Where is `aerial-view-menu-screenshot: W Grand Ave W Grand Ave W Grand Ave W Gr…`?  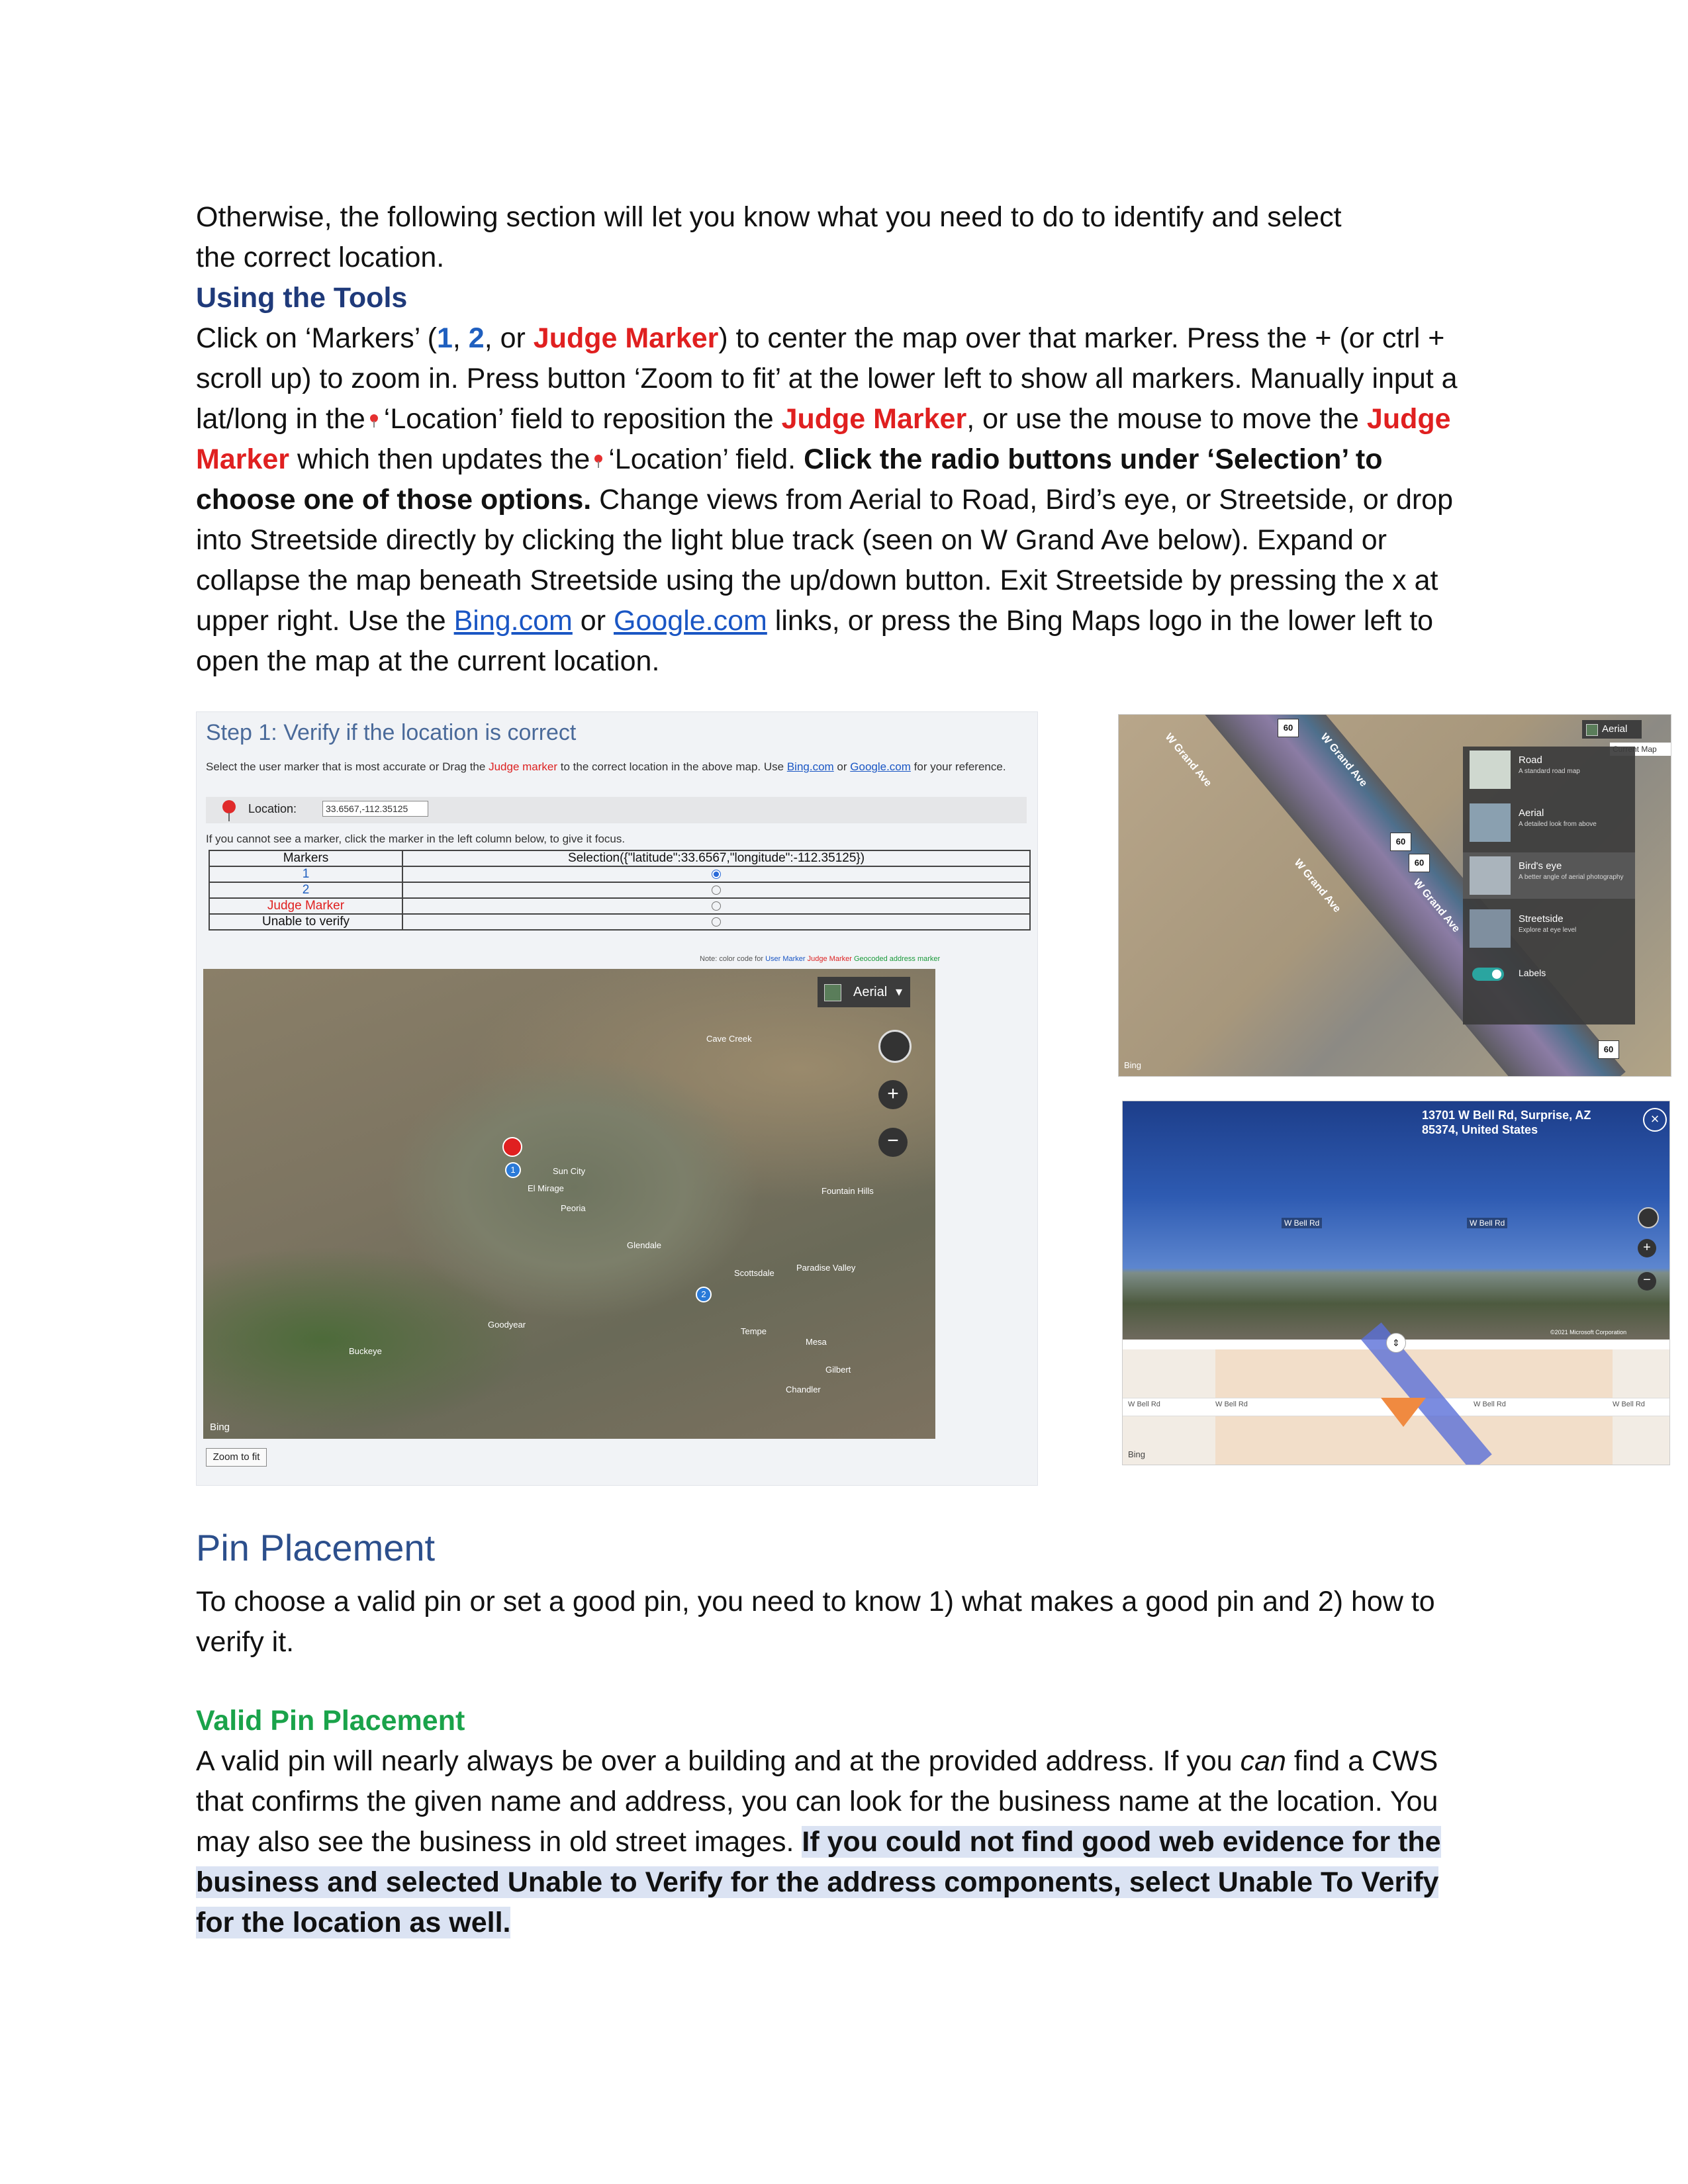 aerial-view-menu-screenshot: W Grand Ave W Grand Ave W Grand Ave W Gr… is located at coordinates (1394, 896).